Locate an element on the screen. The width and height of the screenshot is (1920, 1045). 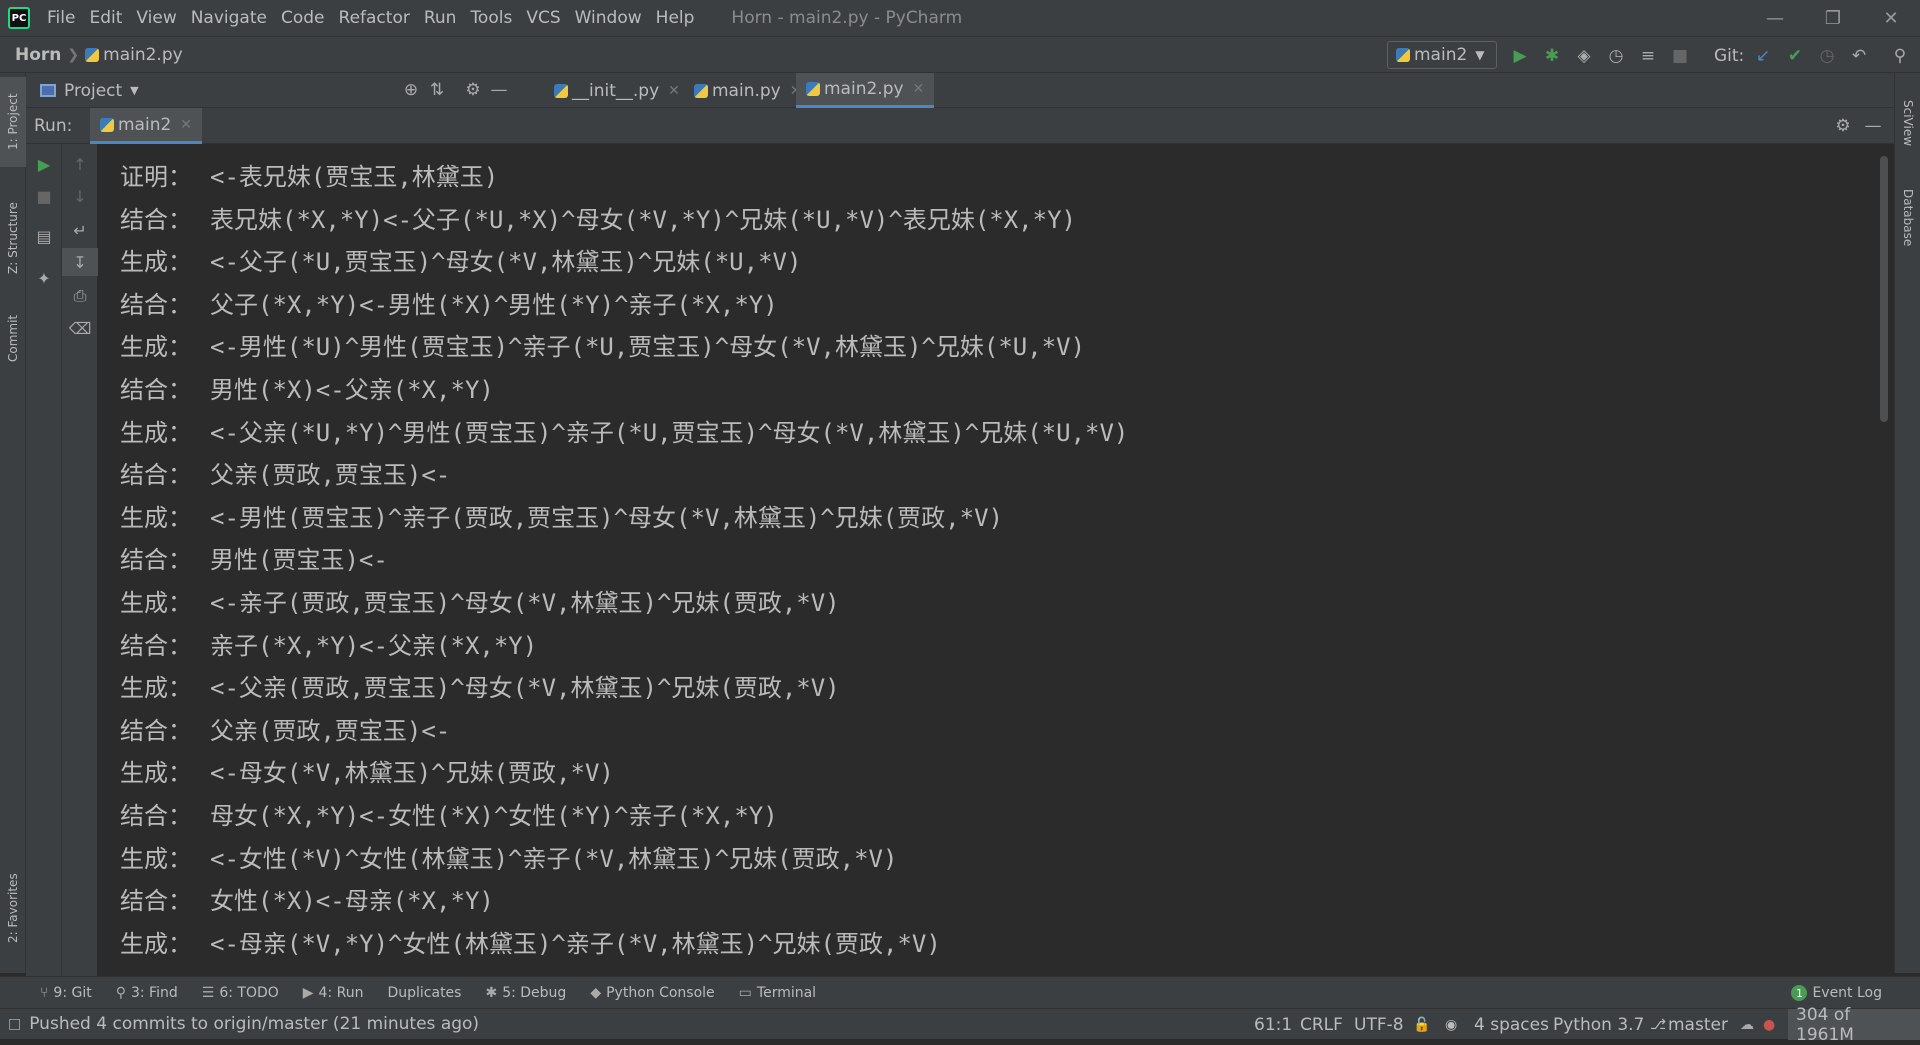
run-tab-main2: main2 ✕ is located at coordinates (146, 126).